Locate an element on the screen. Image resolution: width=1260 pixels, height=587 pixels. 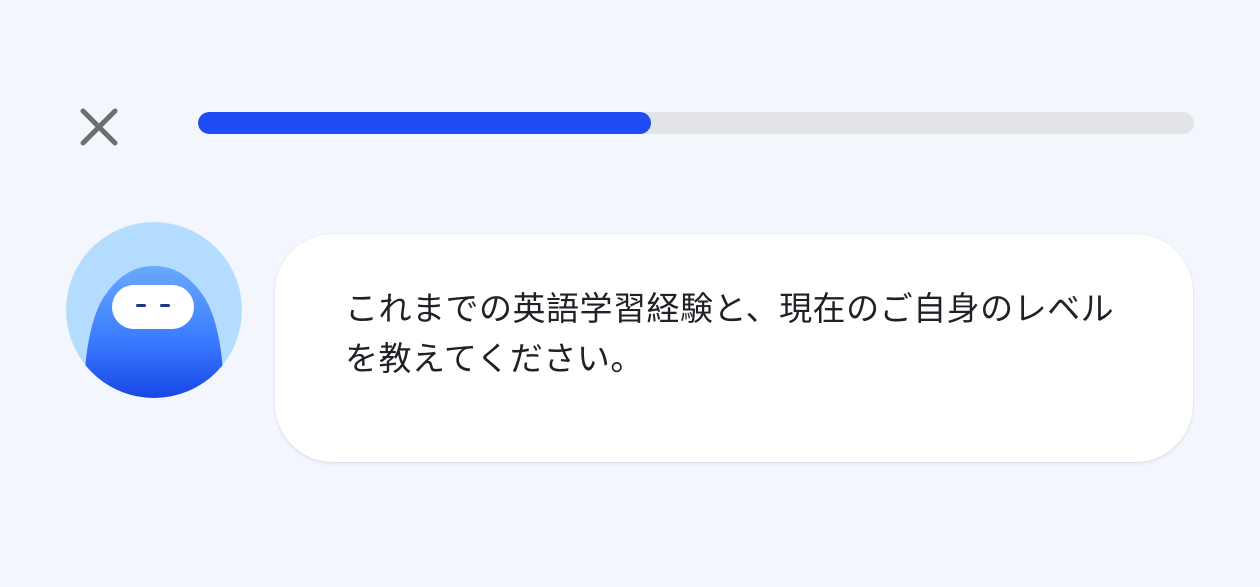
message-text: これまでの英語学習経験と、現在のご自身のレベルを教えてください。 is located at coordinates (730, 333).